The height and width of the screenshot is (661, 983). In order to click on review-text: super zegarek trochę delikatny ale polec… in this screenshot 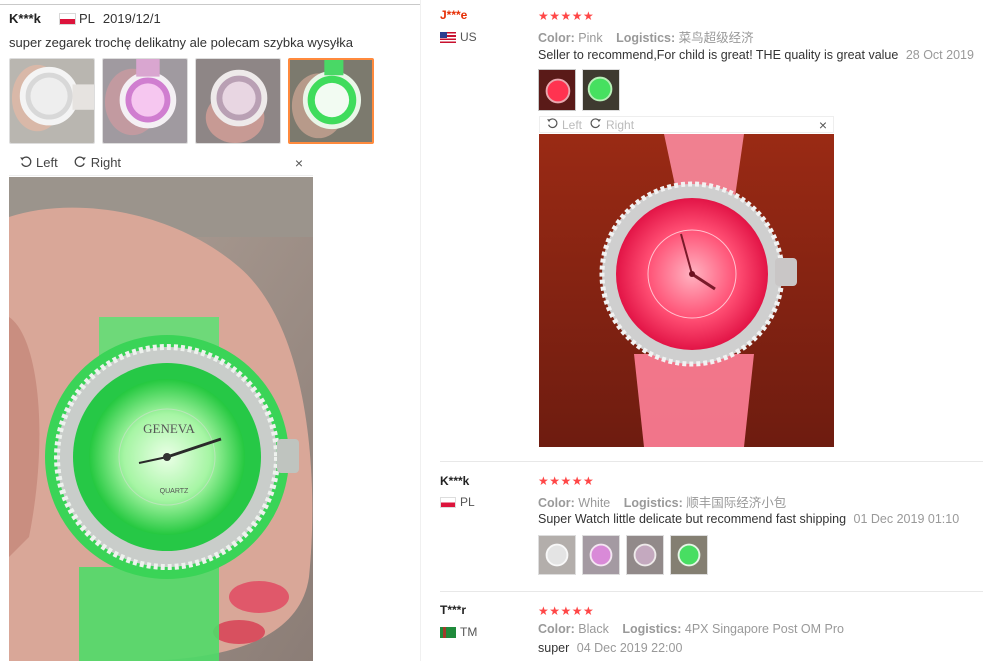, I will do `click(181, 42)`.